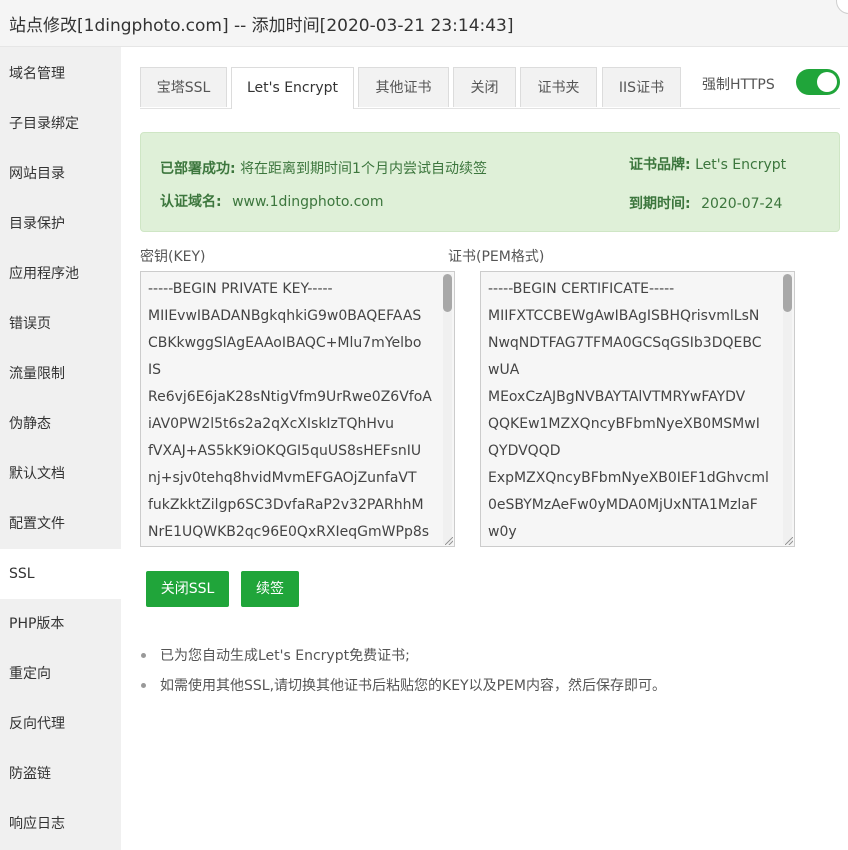 The height and width of the screenshot is (850, 848). What do you see at coordinates (413, 686) in the screenshot?
I see `note-text: 如需使用其他SSL,请切换其他证书后粘贴您的KEY以及PEM内容，然后保存即可。` at bounding box center [413, 686].